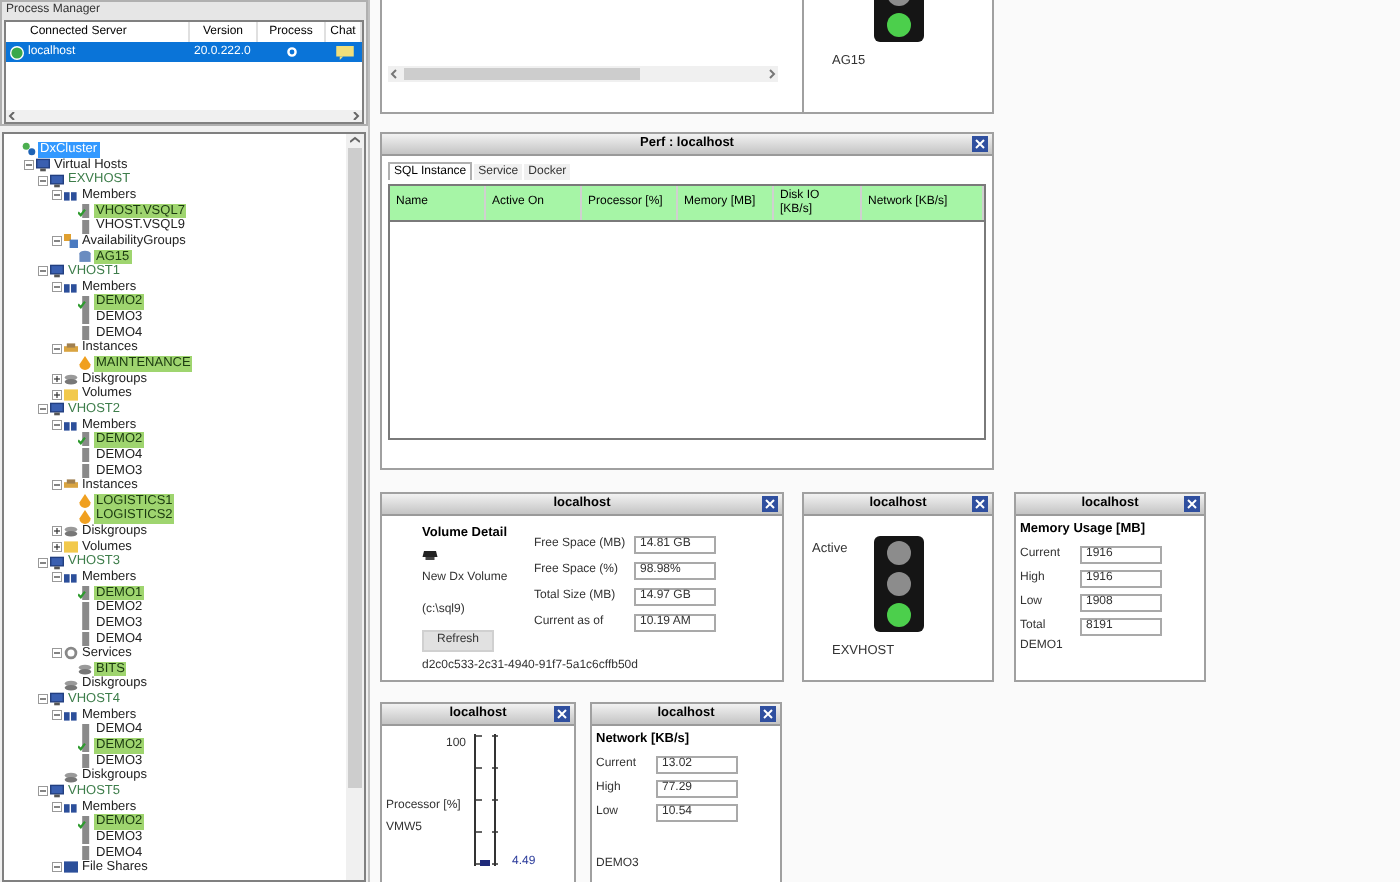 Image resolution: width=1400 pixels, height=882 pixels. What do you see at coordinates (85, 226) in the screenshot?
I see `server-icon` at bounding box center [85, 226].